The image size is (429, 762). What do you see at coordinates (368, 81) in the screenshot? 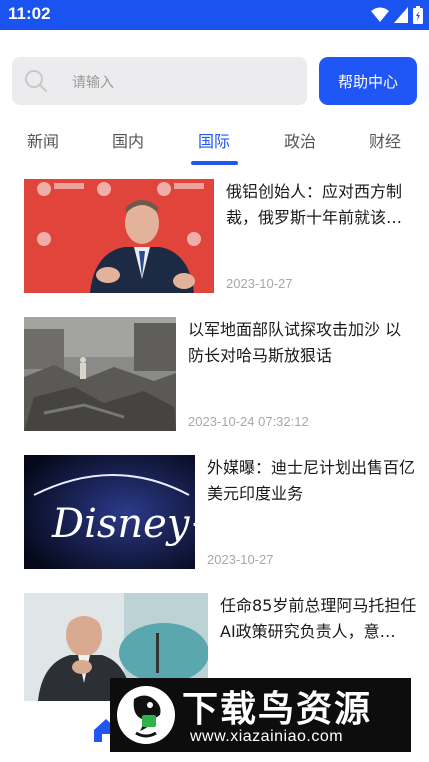
I see `help-center-button: 帮助中心` at bounding box center [368, 81].